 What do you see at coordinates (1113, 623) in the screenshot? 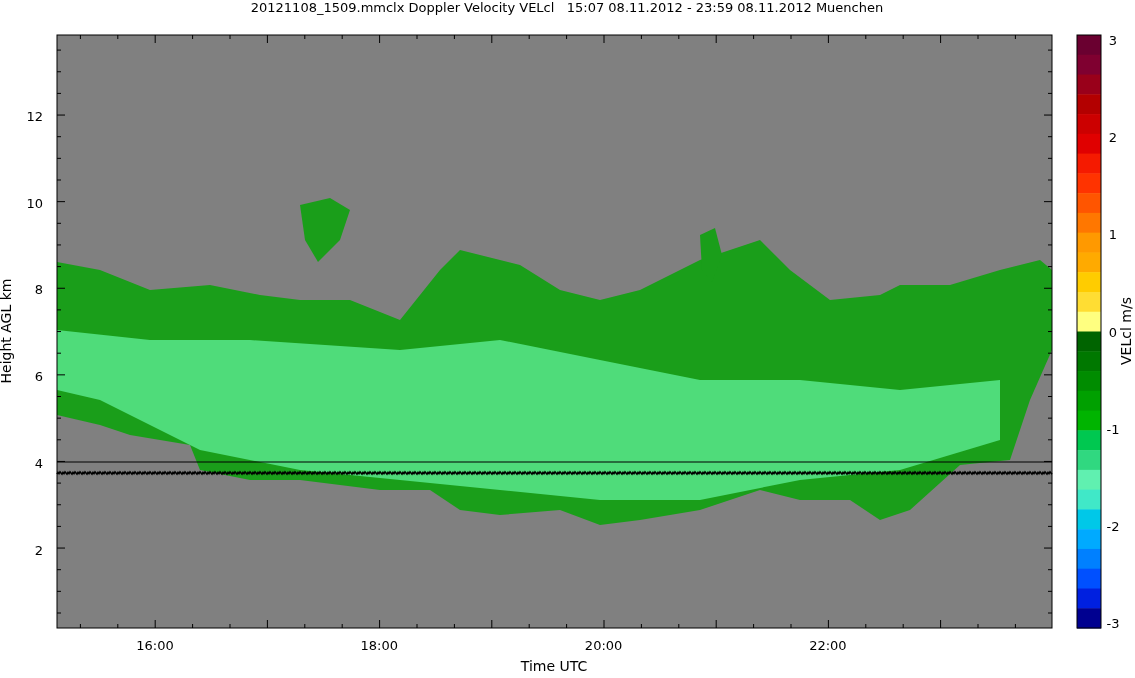
I see `colorbar-tick-label: -3` at bounding box center [1113, 623].